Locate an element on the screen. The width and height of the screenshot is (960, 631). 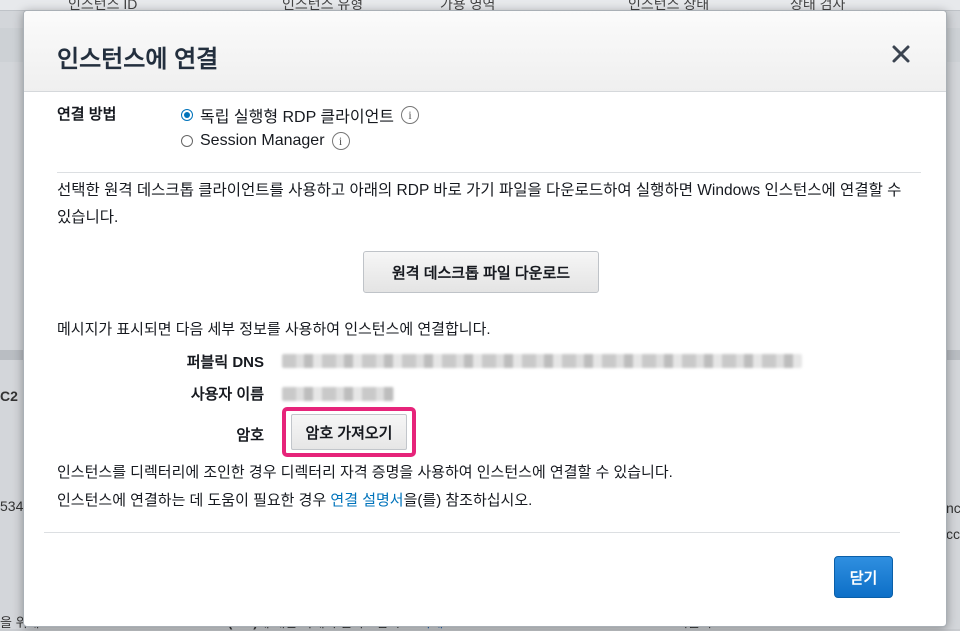
dialog-header: 인스턴스에 연결 is located at coordinates (485, 51).